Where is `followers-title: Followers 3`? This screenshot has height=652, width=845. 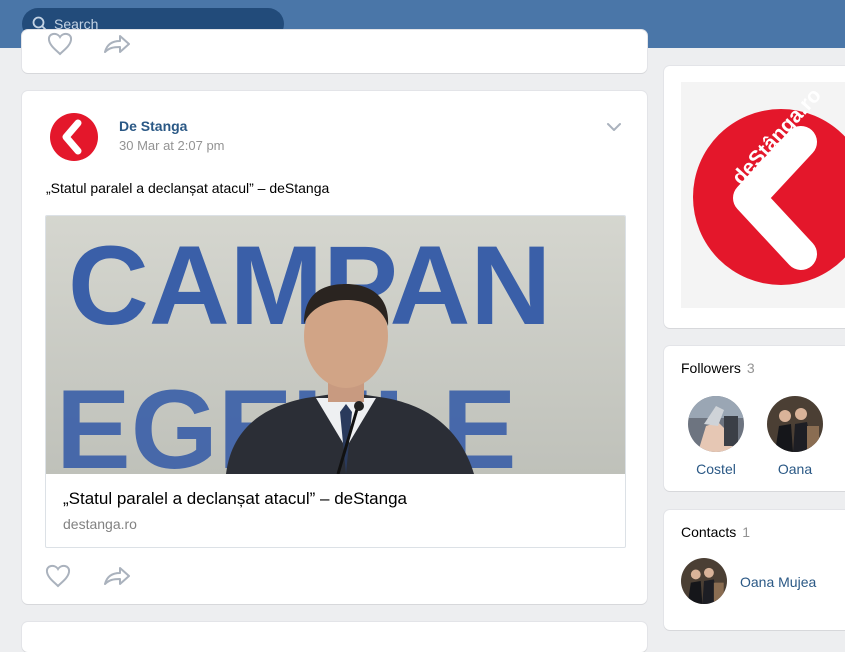
followers-title: Followers 3 is located at coordinates (718, 368).